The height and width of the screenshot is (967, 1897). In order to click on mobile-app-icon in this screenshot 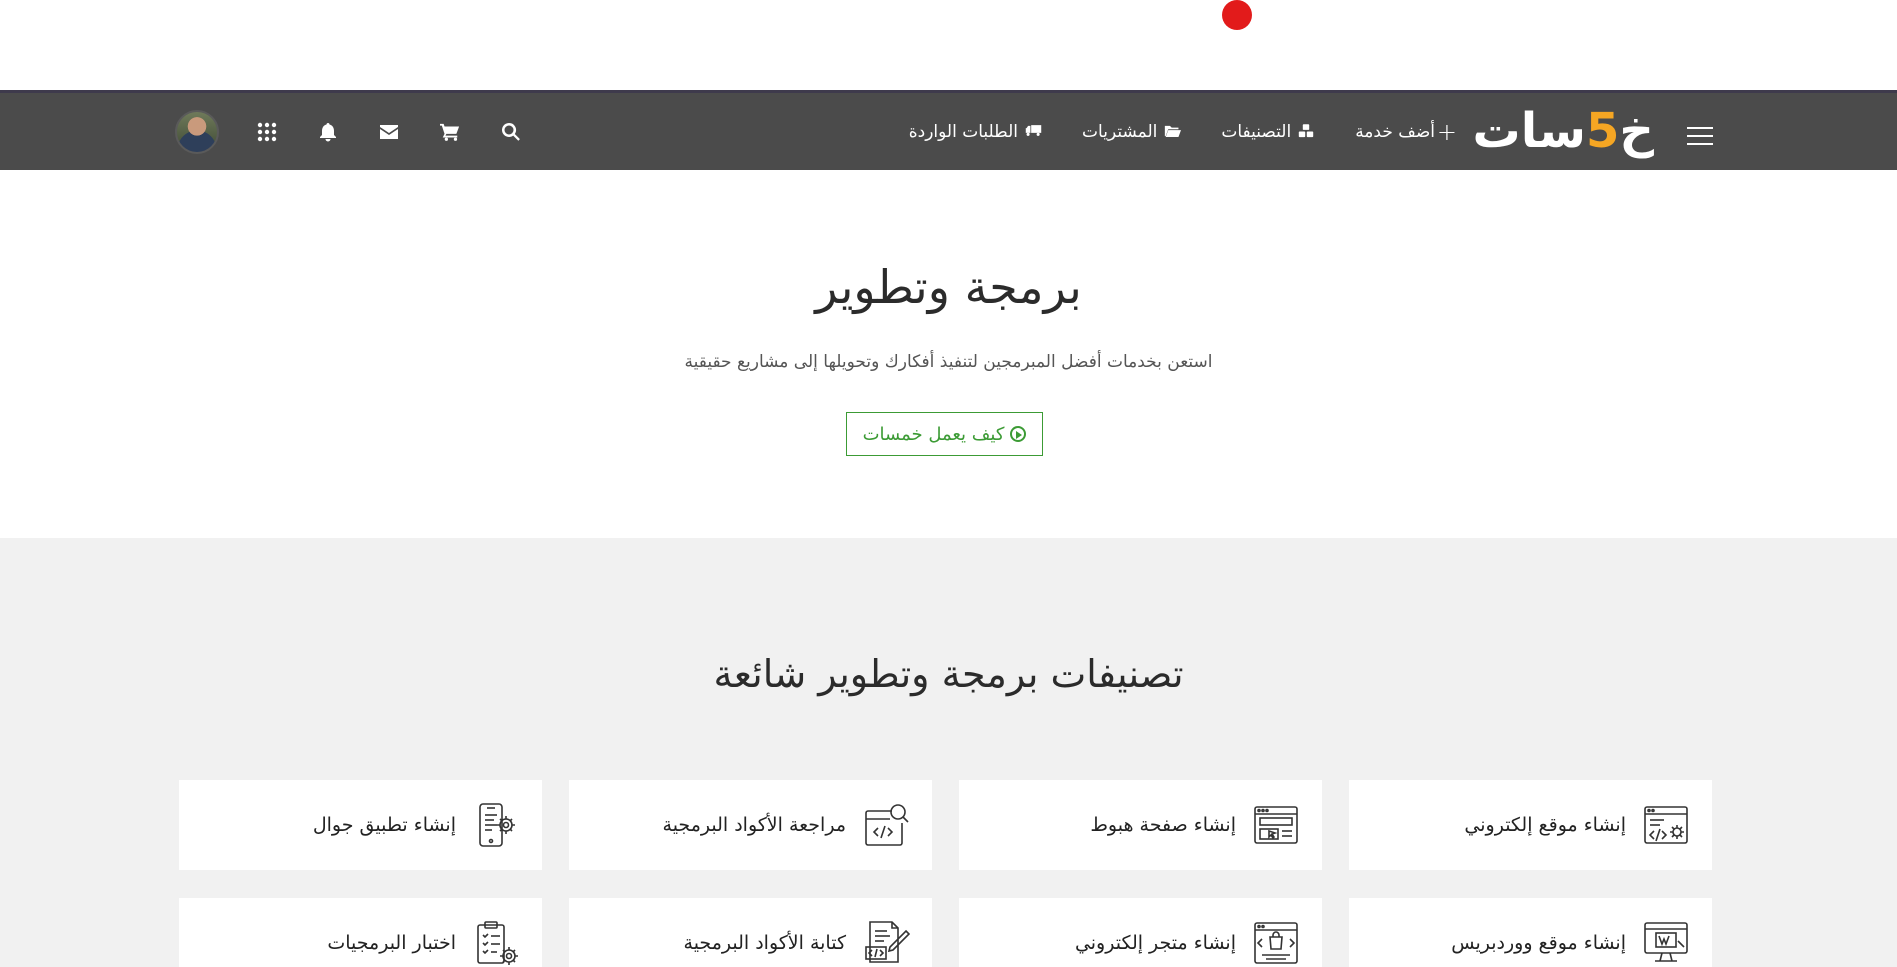, I will do `click(496, 825)`.